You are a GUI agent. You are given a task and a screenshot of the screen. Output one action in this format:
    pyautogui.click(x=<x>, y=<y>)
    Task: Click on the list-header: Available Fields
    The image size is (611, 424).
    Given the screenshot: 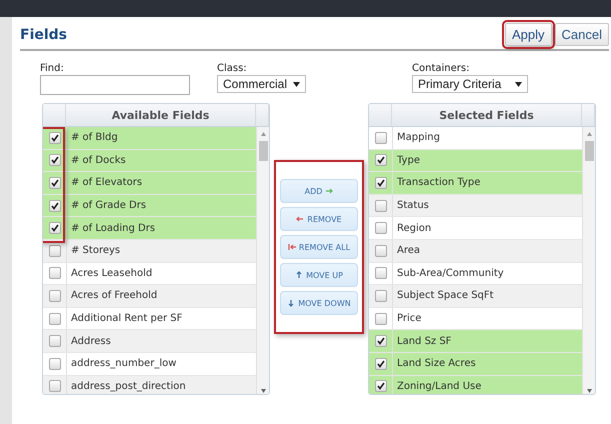 What is the action you would take?
    pyautogui.click(x=161, y=115)
    